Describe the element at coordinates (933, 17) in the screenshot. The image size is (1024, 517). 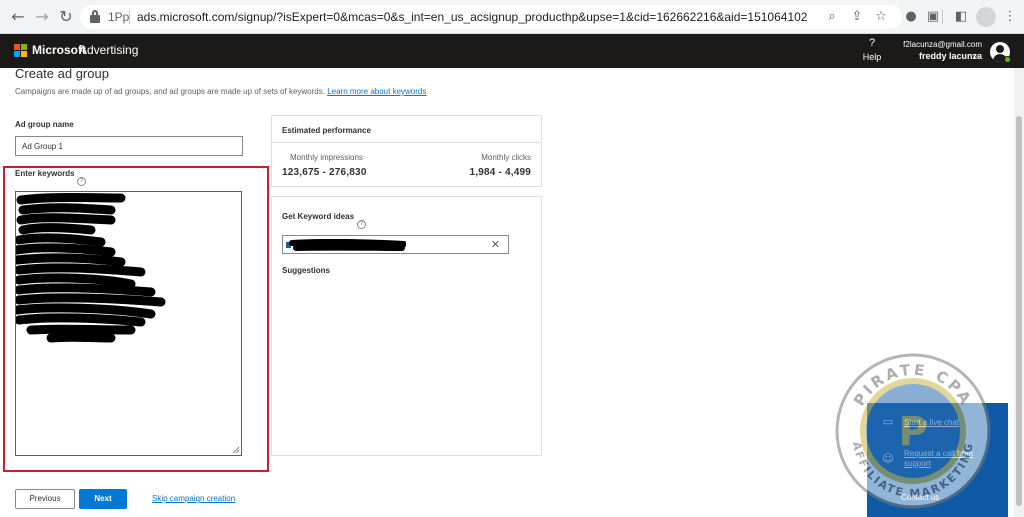
I see `extension-icon: ▣` at that location.